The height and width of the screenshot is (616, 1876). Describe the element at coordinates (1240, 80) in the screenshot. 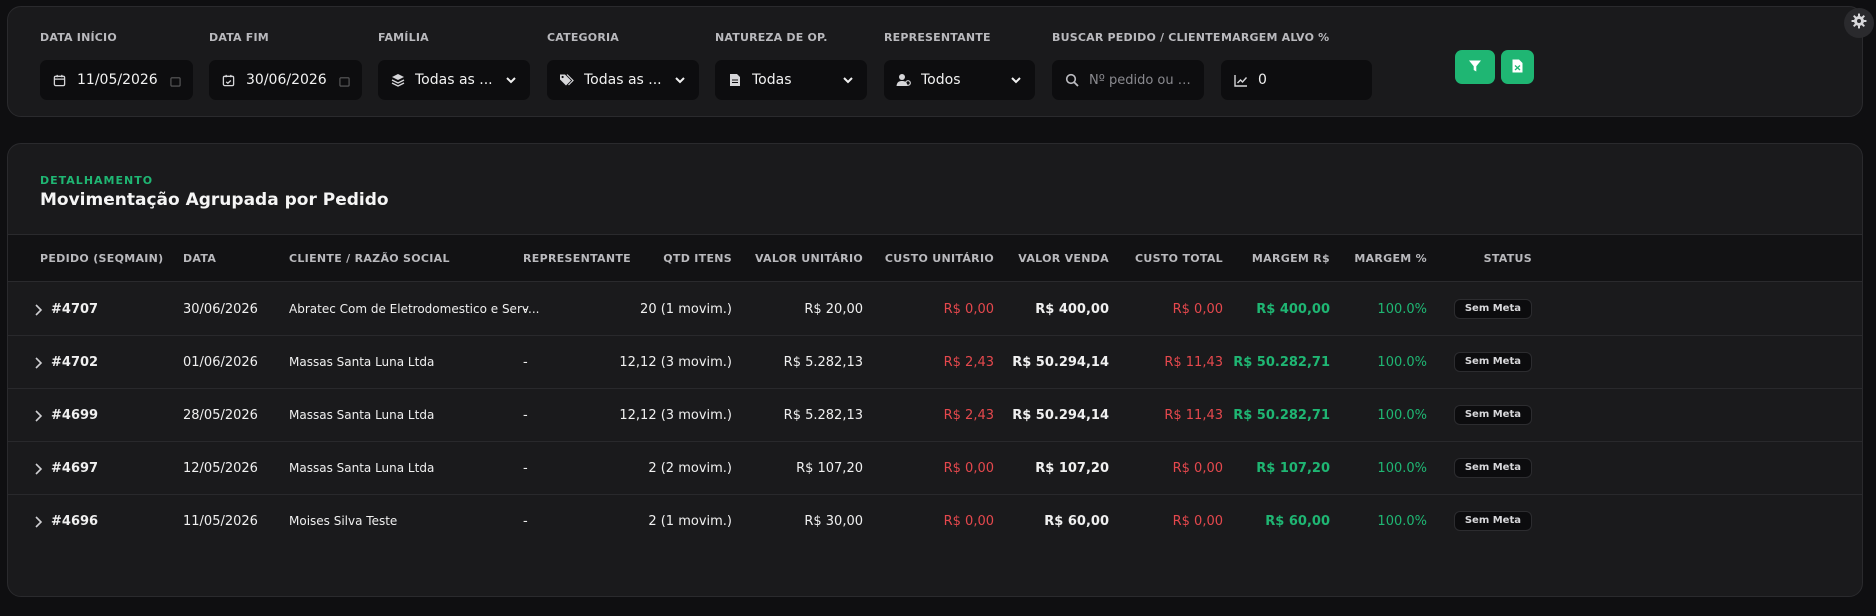

I see `chart-line-icon` at that location.